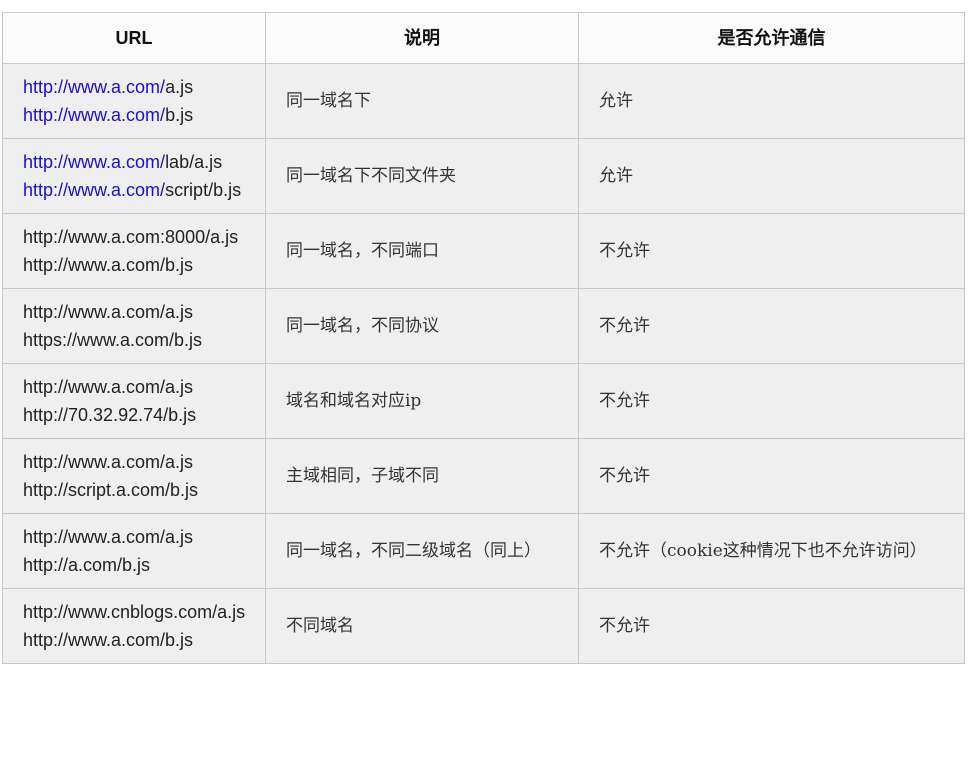  What do you see at coordinates (422, 476) in the screenshot?
I see `description-cell: 主域相同，子域不同` at bounding box center [422, 476].